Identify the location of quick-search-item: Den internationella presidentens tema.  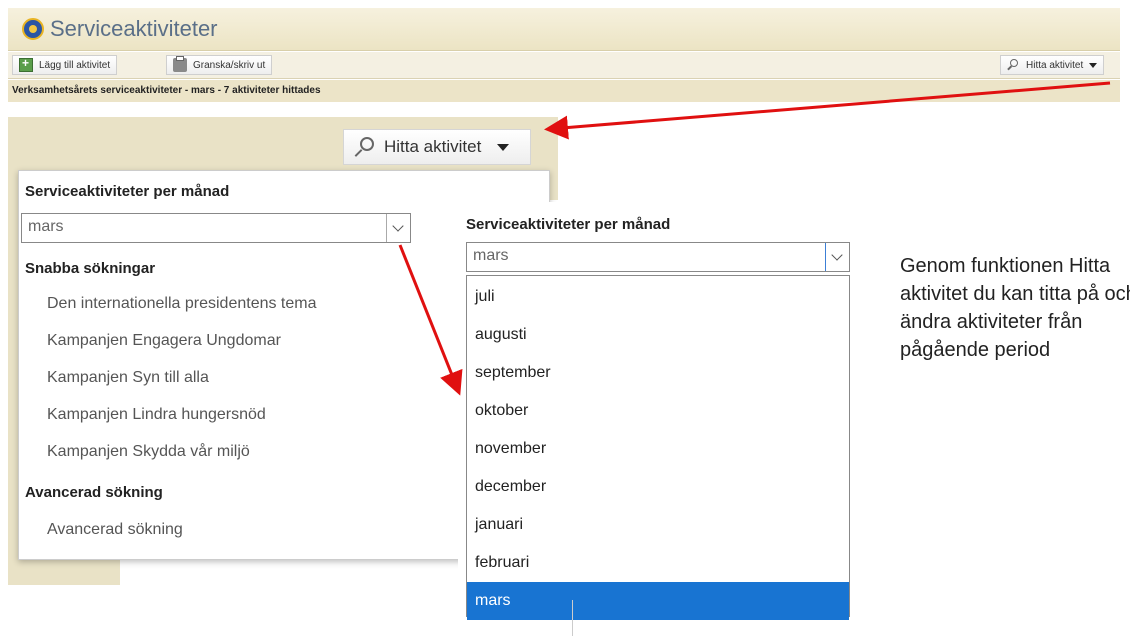
(182, 304).